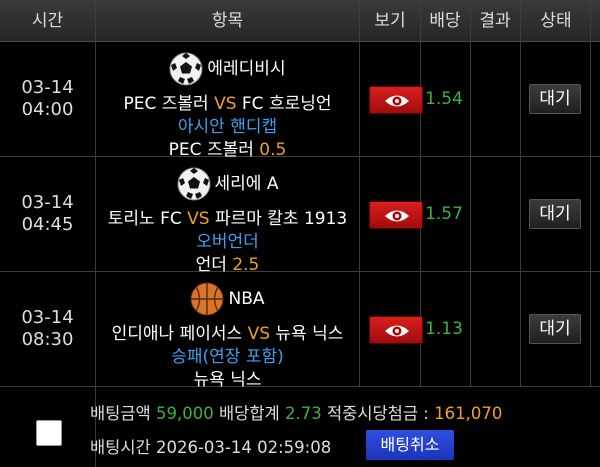 The image size is (600, 467). What do you see at coordinates (49, 433) in the screenshot?
I see `select-checkbox` at bounding box center [49, 433].